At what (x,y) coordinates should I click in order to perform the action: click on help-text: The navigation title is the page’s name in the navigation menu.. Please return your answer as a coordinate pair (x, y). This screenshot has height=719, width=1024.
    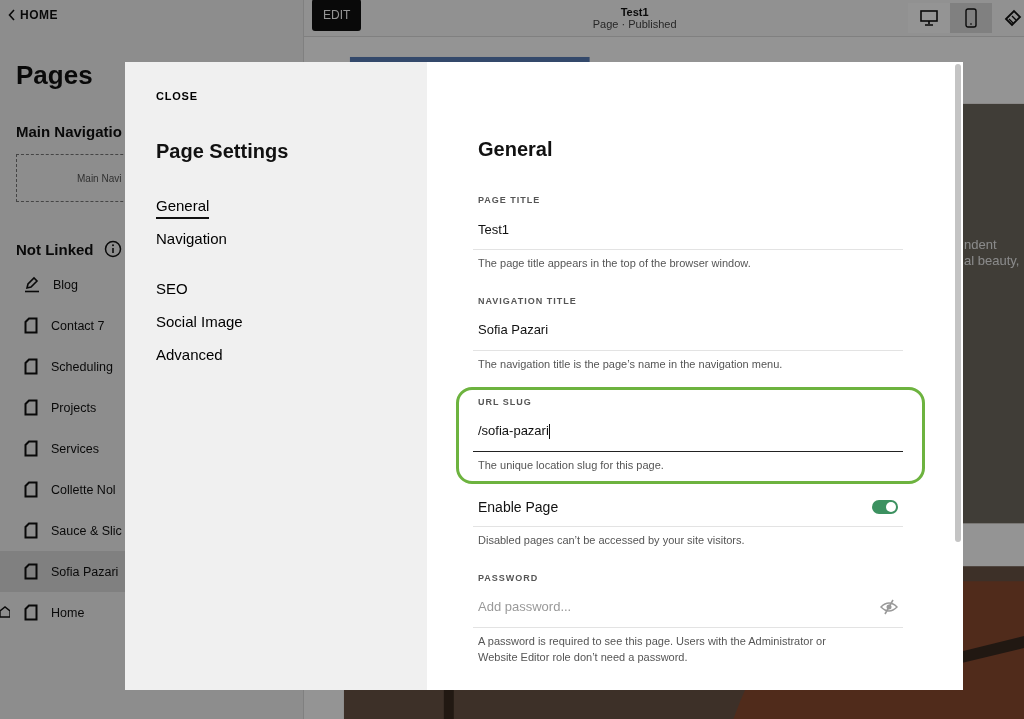
    Looking at the image, I should click on (631, 364).